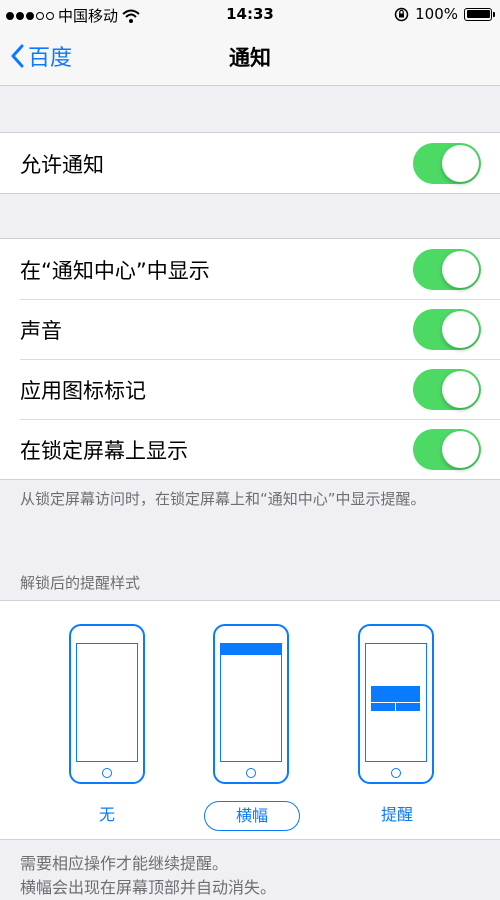 Image resolution: width=500 pixels, height=900 pixels. Describe the element at coordinates (115, 271) in the screenshot. I see `show-in-notification-center-label: 在“通知中心”中显示` at that location.